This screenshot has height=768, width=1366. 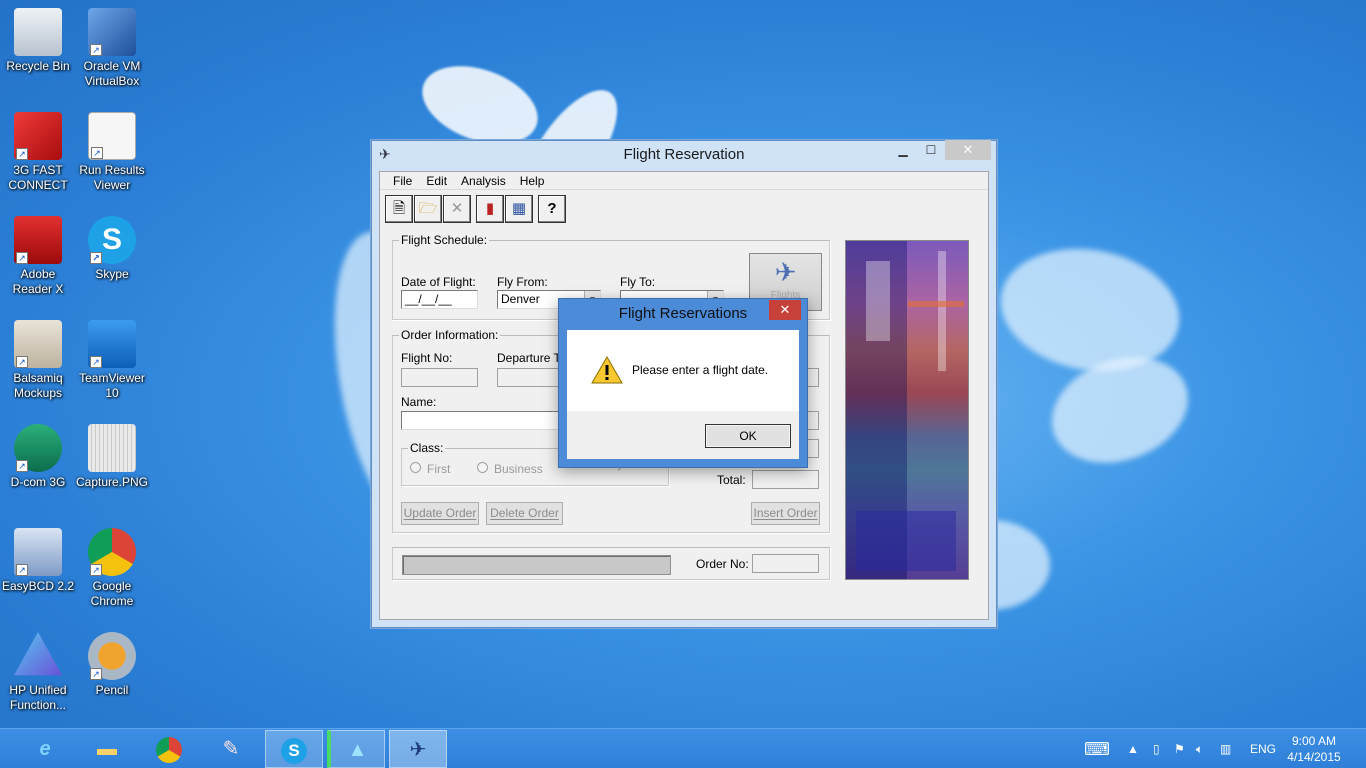 I want to click on delete-order-toolbar-button: ✕, so click(x=457, y=209).